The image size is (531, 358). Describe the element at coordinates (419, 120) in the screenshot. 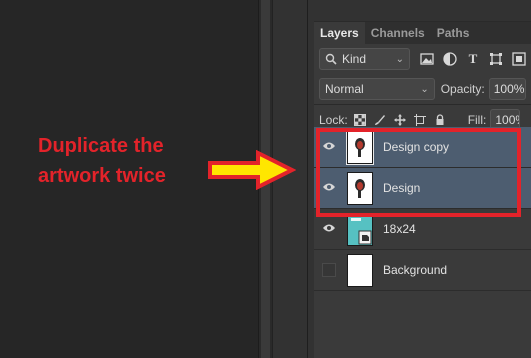

I see `lock-artboard-icon` at that location.